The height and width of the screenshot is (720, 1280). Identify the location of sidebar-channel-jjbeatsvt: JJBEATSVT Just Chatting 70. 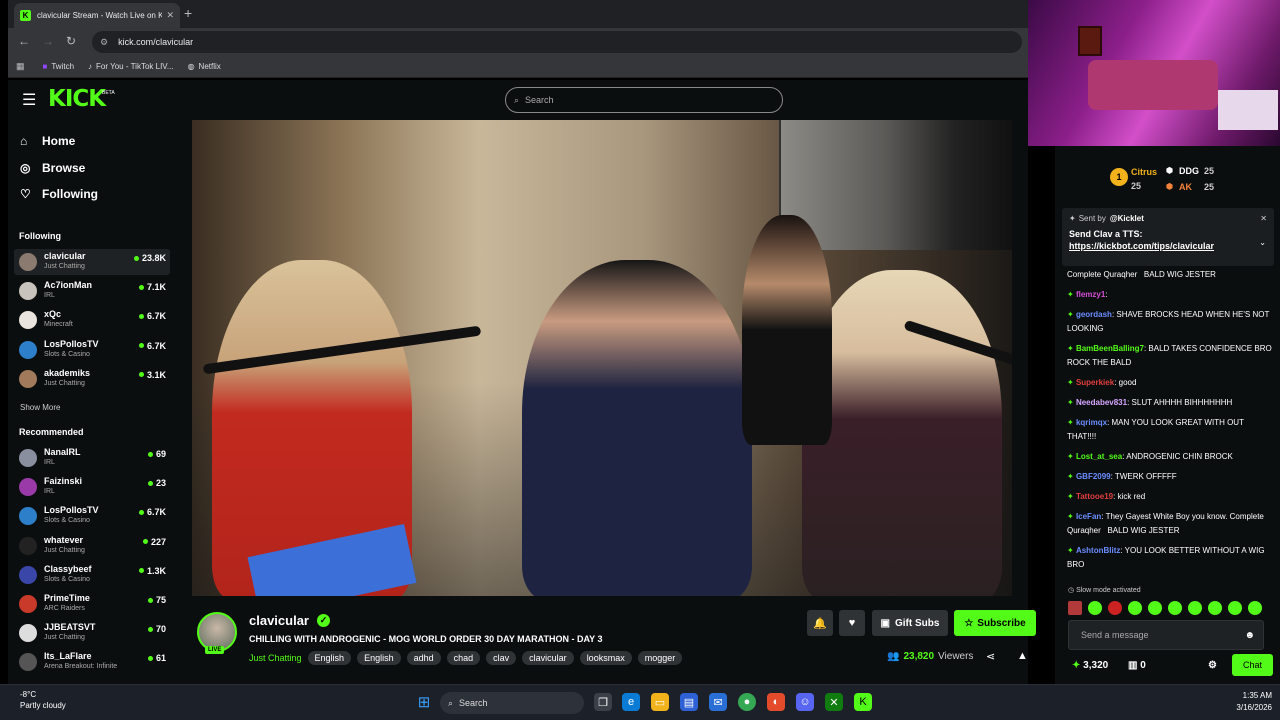
(92, 633).